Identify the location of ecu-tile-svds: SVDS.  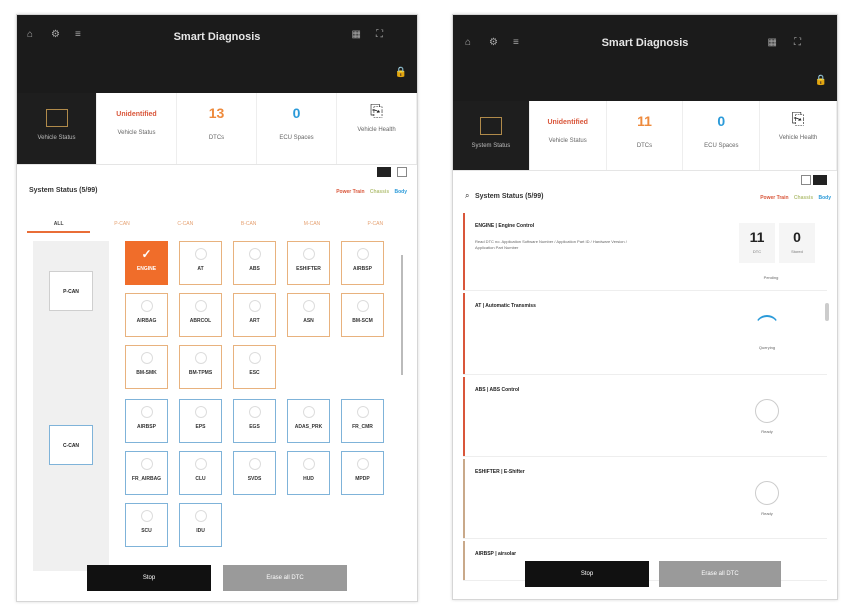
(254, 473).